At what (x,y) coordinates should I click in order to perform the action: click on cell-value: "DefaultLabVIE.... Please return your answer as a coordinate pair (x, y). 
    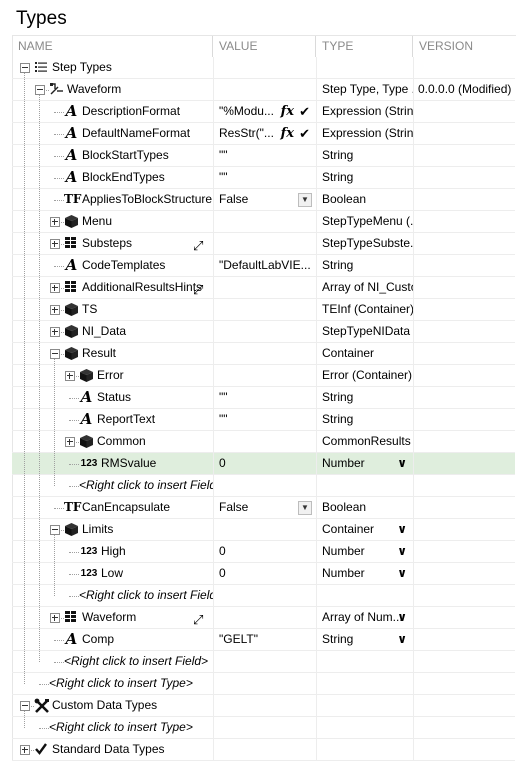
    Looking at the image, I should click on (264, 265).